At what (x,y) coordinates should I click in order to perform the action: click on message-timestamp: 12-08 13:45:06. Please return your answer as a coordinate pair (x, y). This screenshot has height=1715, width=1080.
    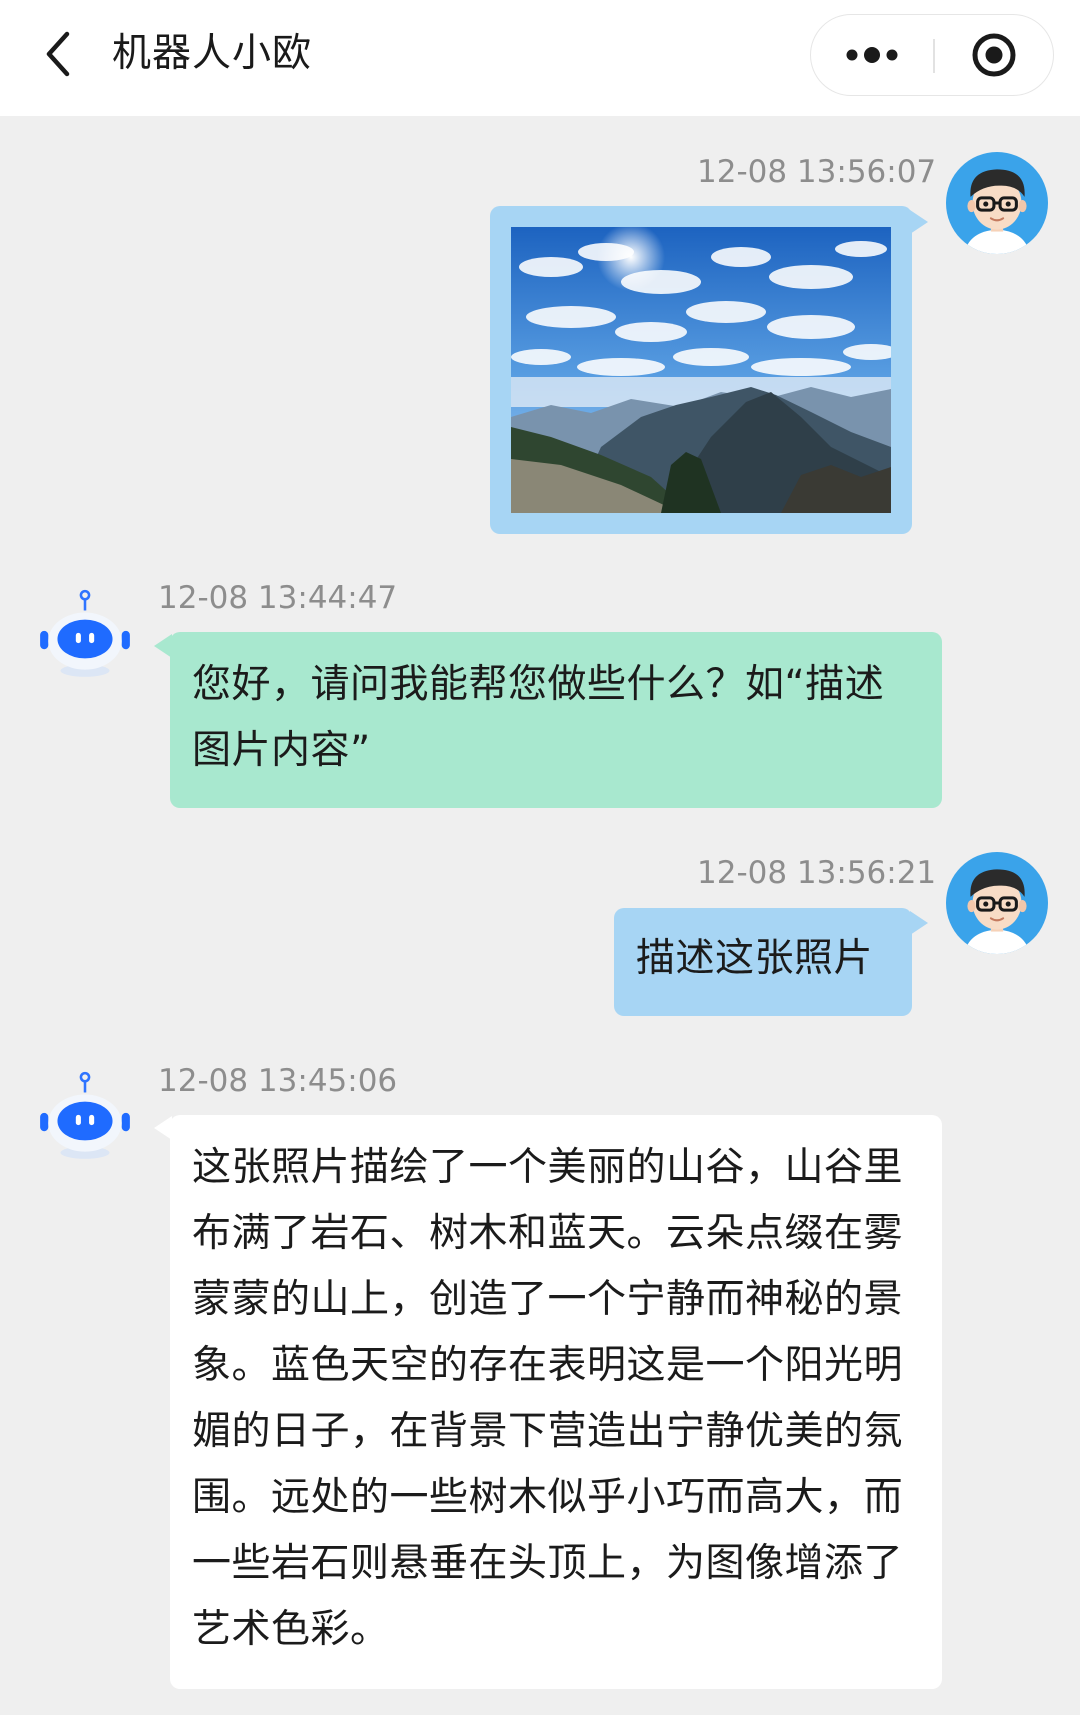
    Looking at the image, I should click on (278, 1081).